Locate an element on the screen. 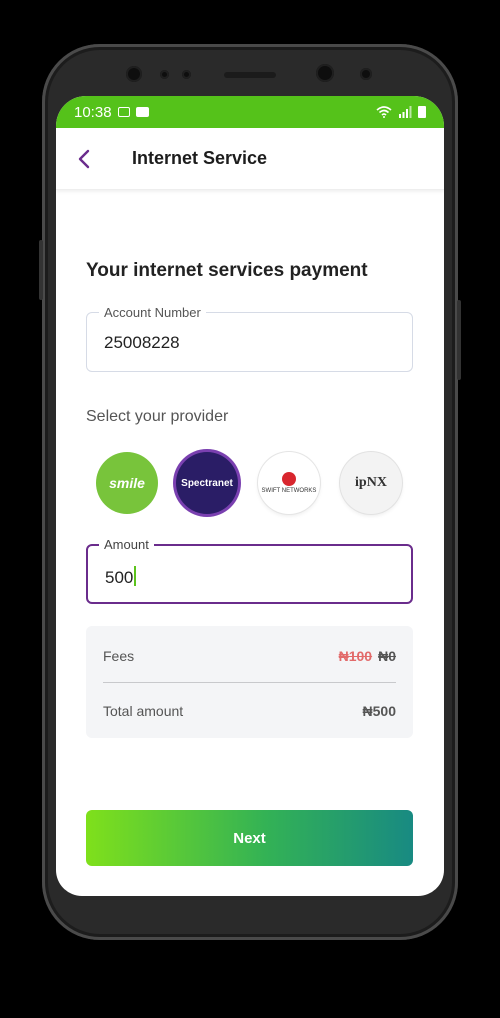 Image resolution: width=500 pixels, height=1018 pixels. account-number-value: 25008228 is located at coordinates (142, 343).